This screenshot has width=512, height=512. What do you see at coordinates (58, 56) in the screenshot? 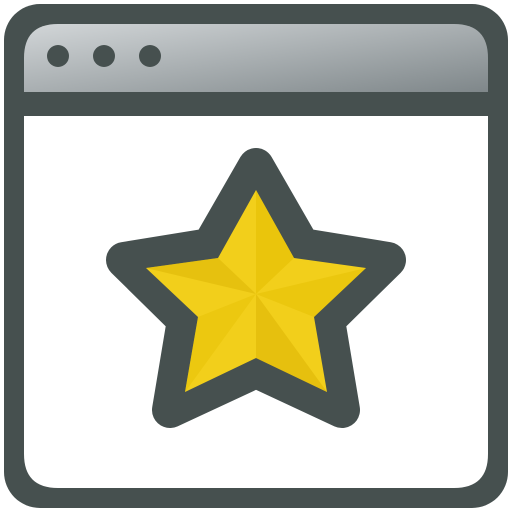
I see `dot-1-icon` at bounding box center [58, 56].